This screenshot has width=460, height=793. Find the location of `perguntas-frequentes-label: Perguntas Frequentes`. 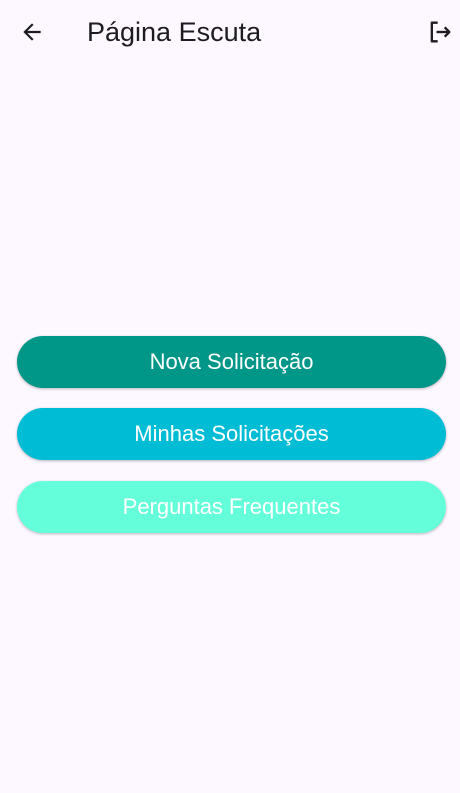

perguntas-frequentes-label: Perguntas Frequentes is located at coordinates (231, 506).